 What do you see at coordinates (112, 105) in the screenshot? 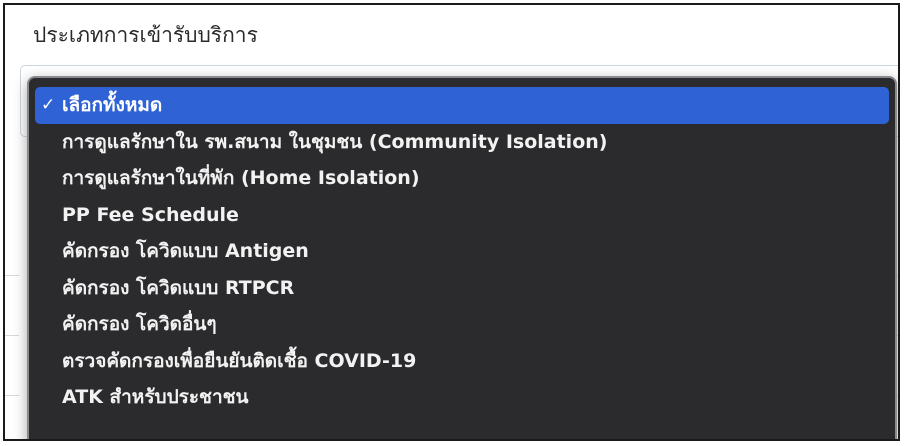
I see `option-label: เลือกทั้งหมด` at bounding box center [112, 105].